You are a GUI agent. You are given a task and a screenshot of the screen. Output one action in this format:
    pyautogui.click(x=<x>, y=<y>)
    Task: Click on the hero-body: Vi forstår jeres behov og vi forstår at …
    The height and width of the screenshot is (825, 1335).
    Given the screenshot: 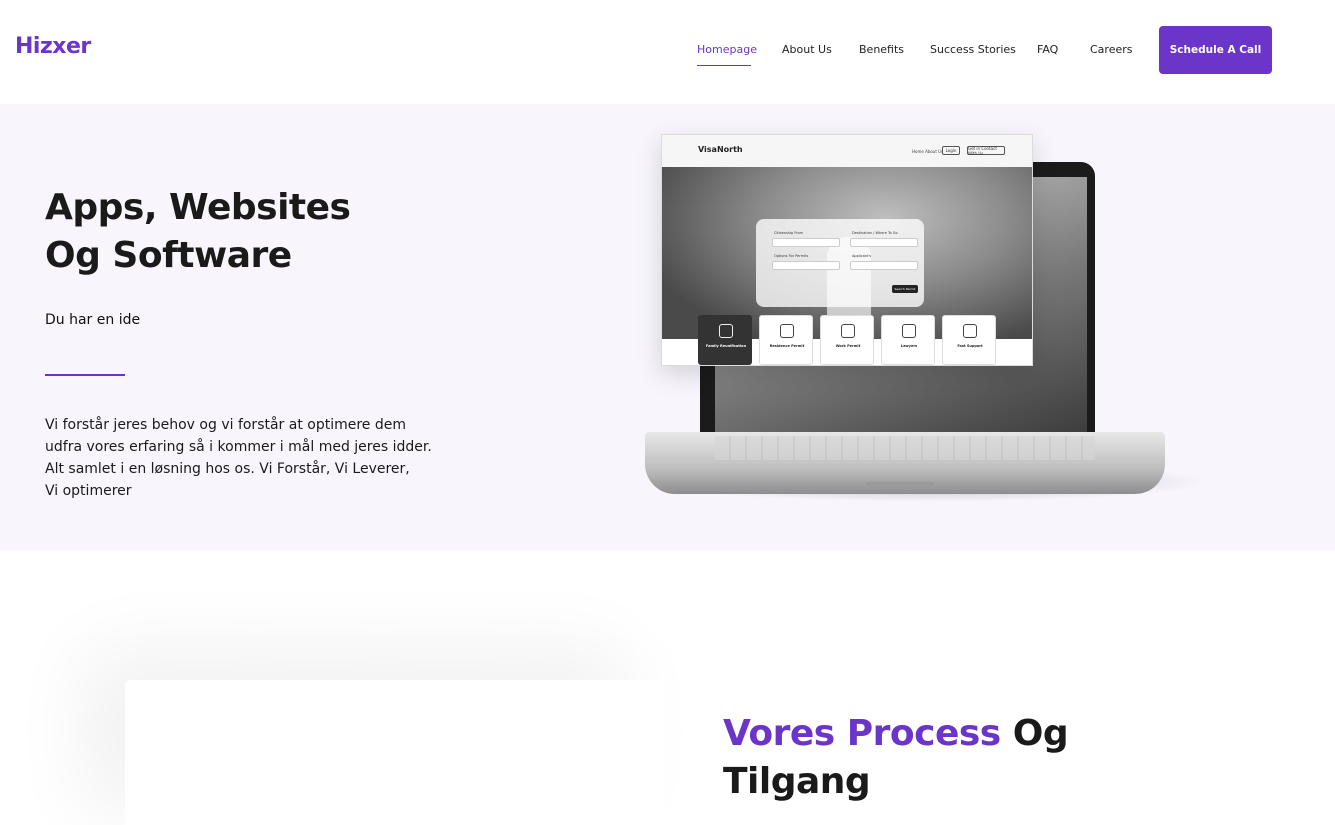 What is the action you would take?
    pyautogui.click(x=255, y=458)
    